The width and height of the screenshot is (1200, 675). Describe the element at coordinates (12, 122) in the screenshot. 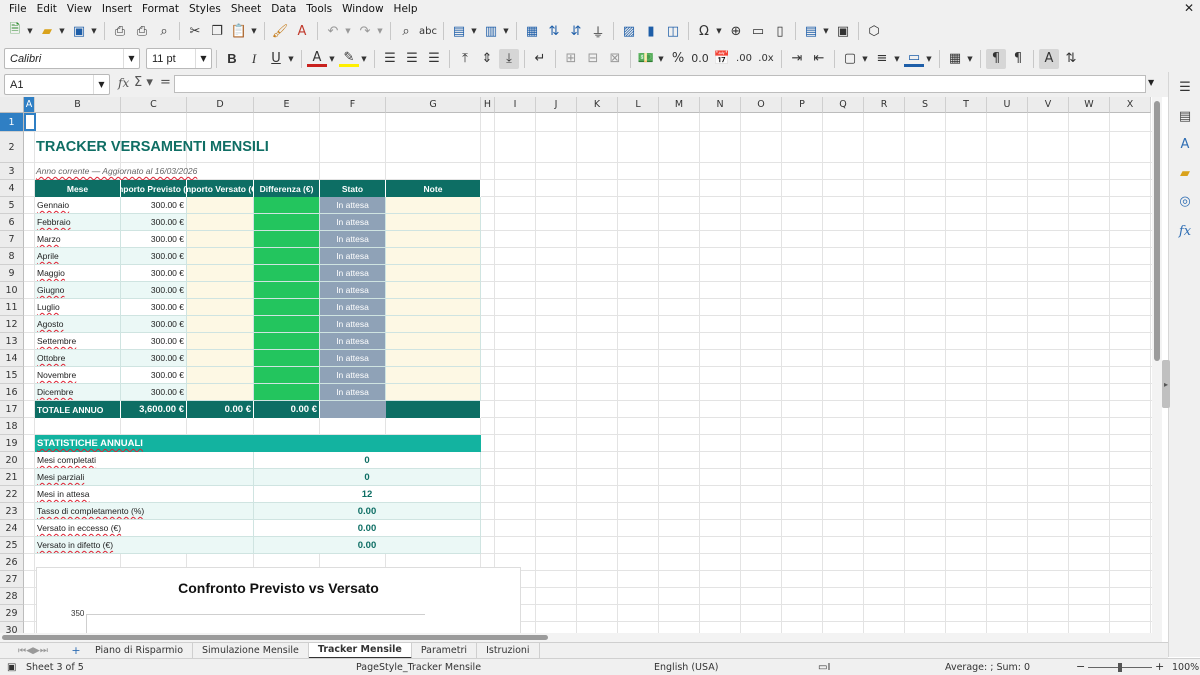

I see `row-header-1: 1` at that location.